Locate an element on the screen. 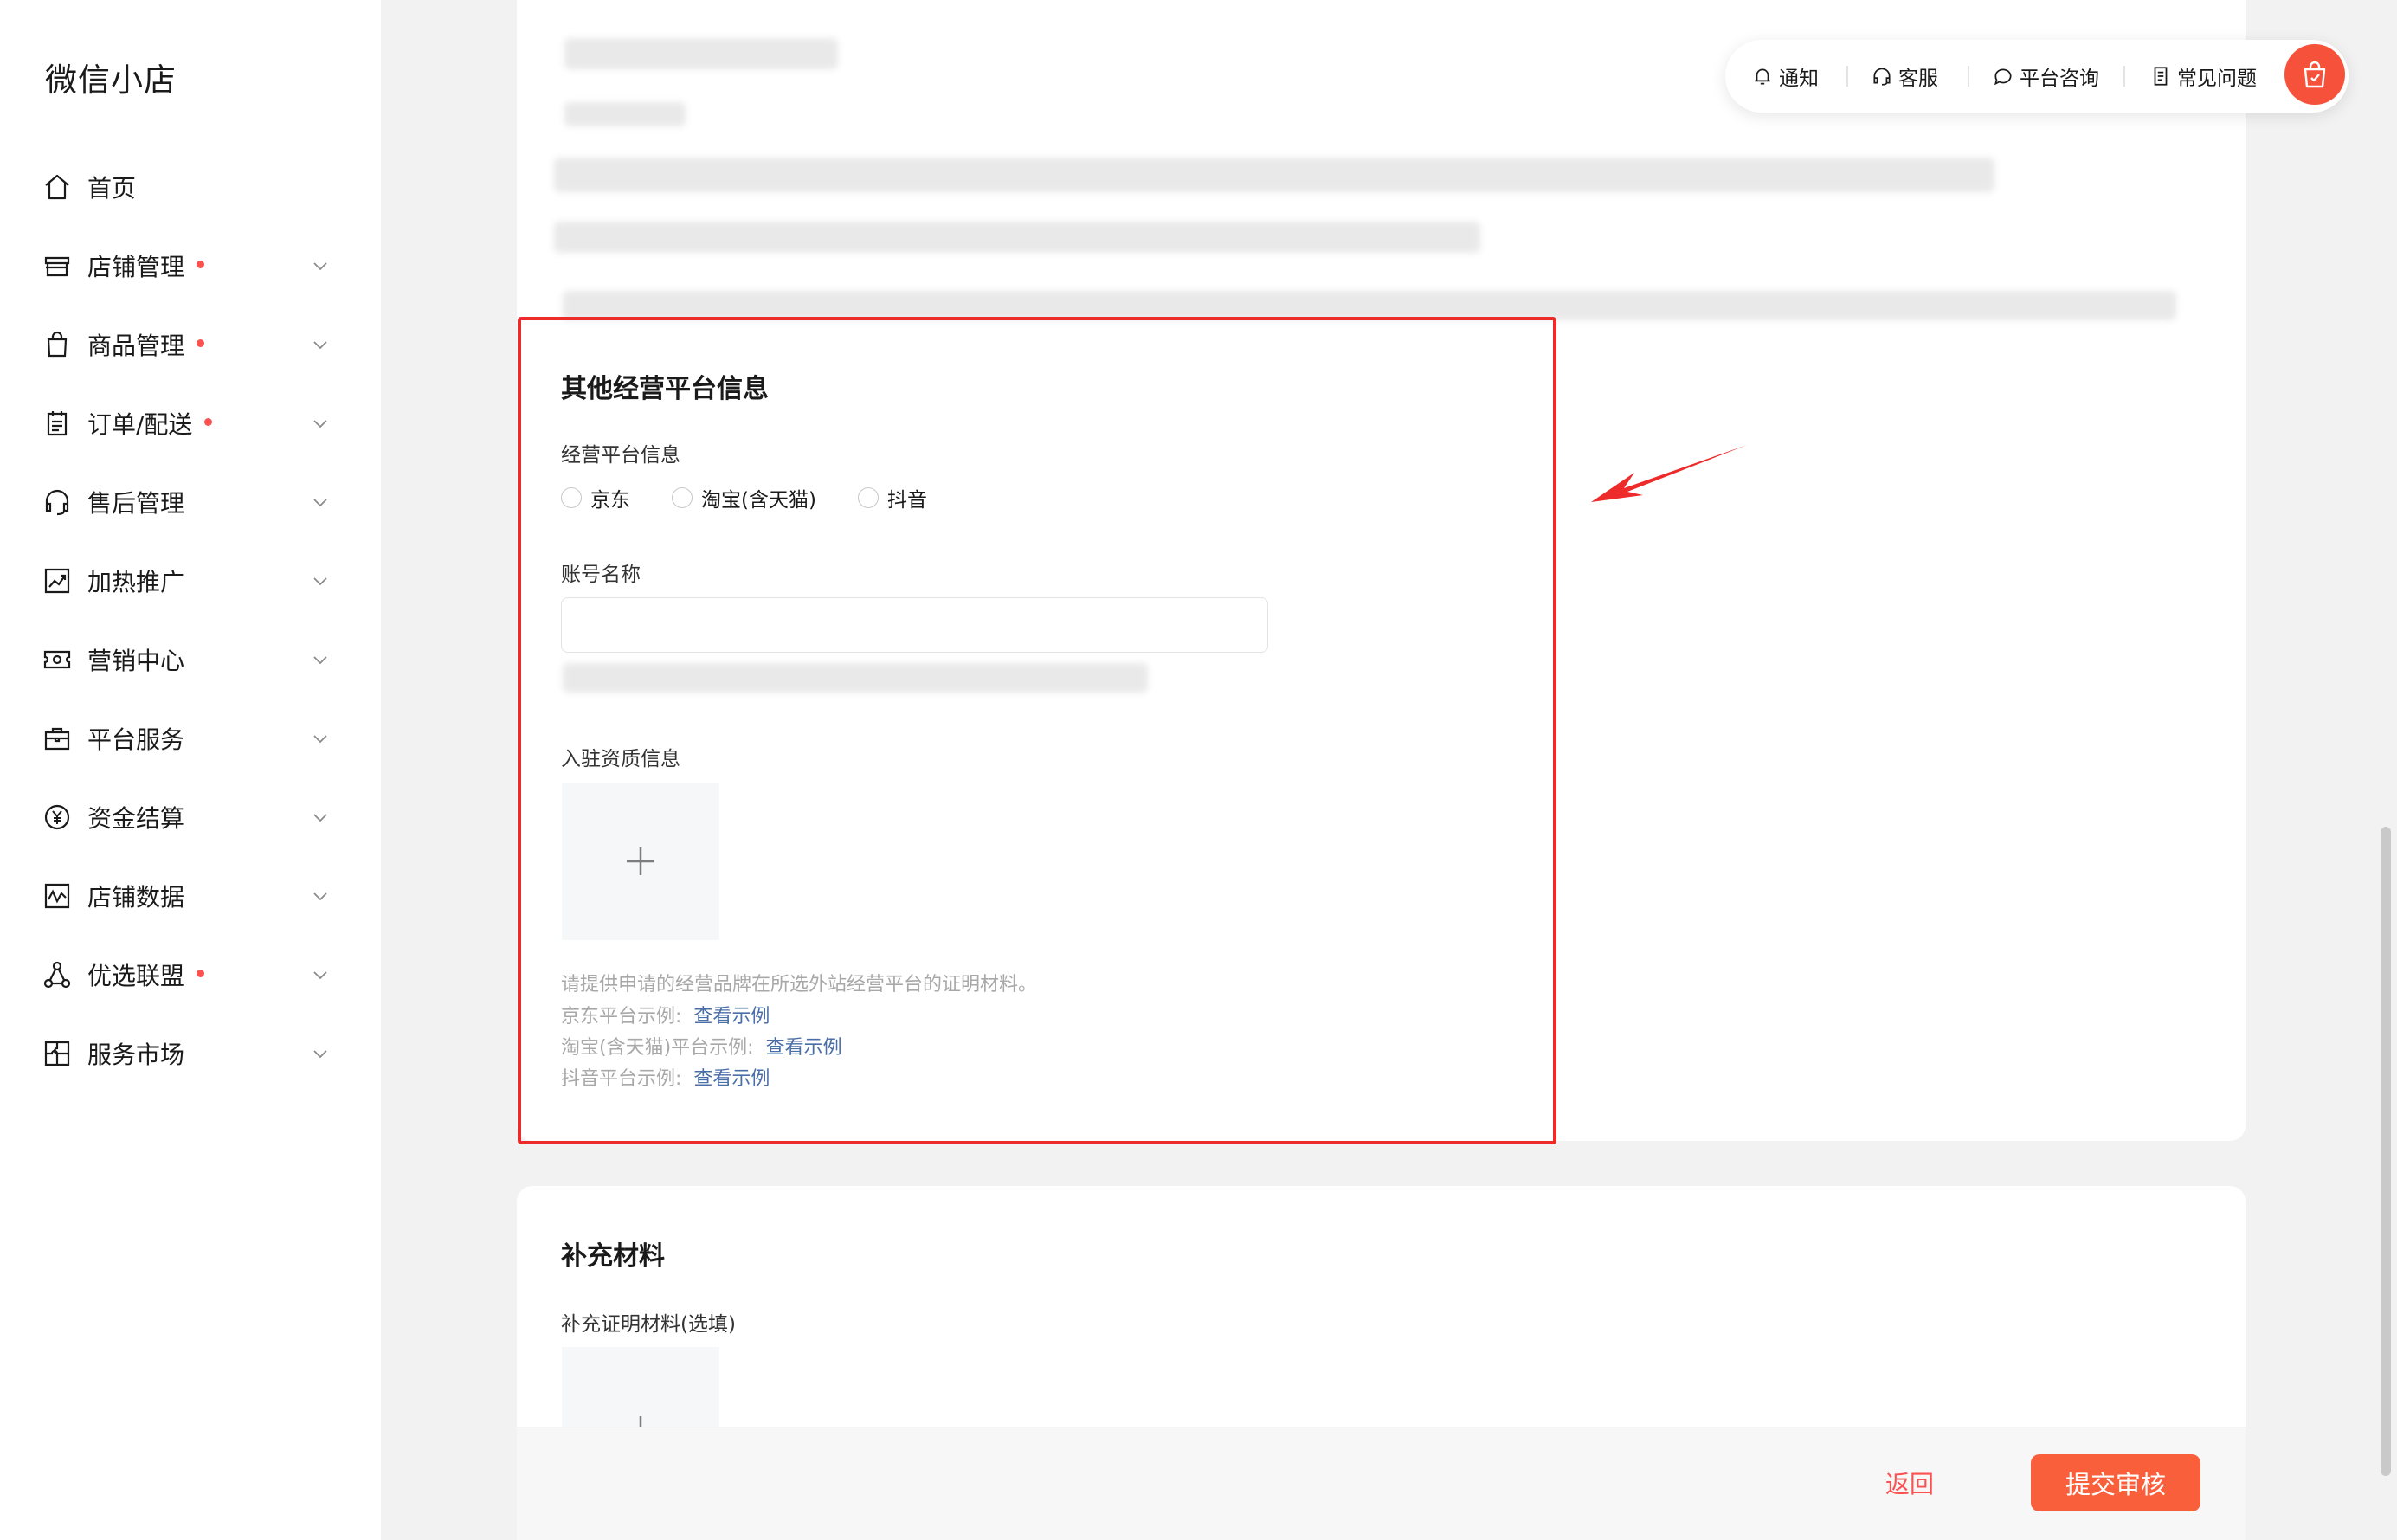 This screenshot has height=1540, width=2397. scrollbar-thumb is located at coordinates (2386, 1151).